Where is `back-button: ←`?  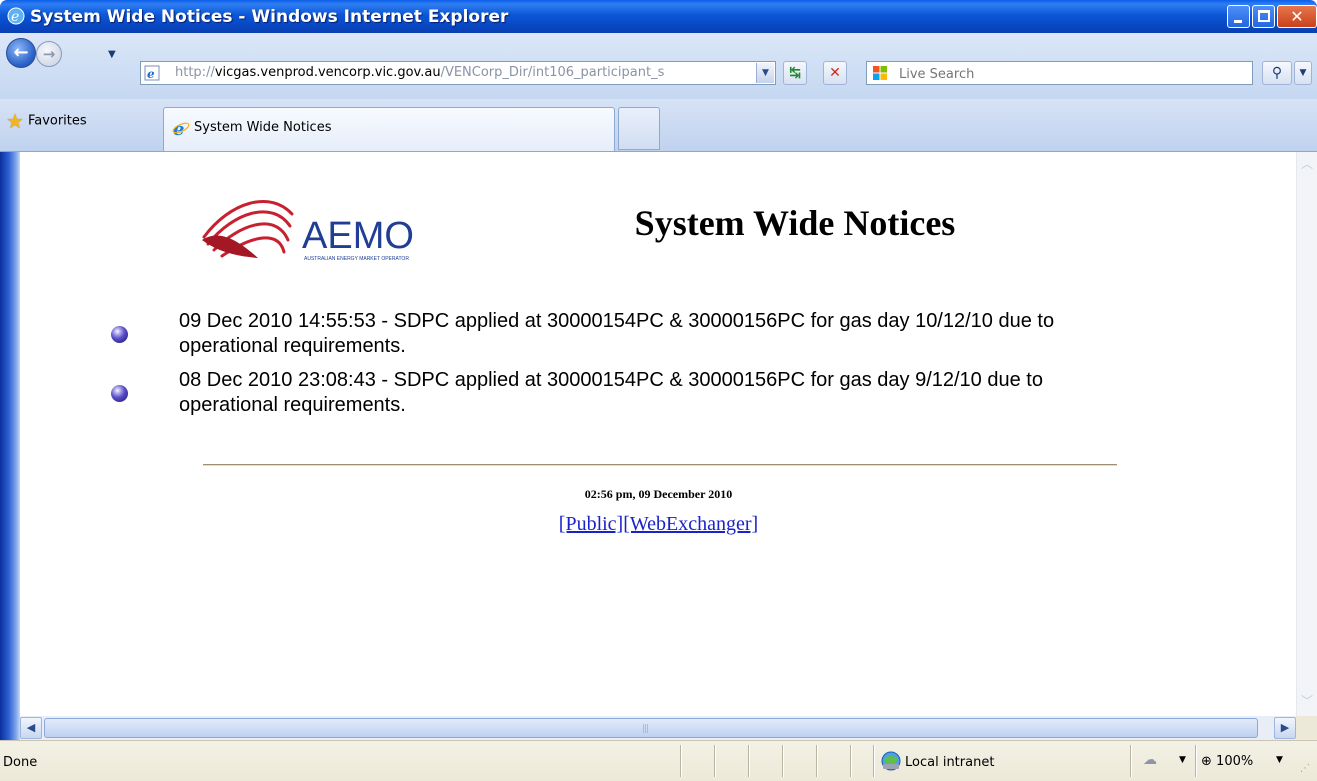
back-button: ← is located at coordinates (21, 53).